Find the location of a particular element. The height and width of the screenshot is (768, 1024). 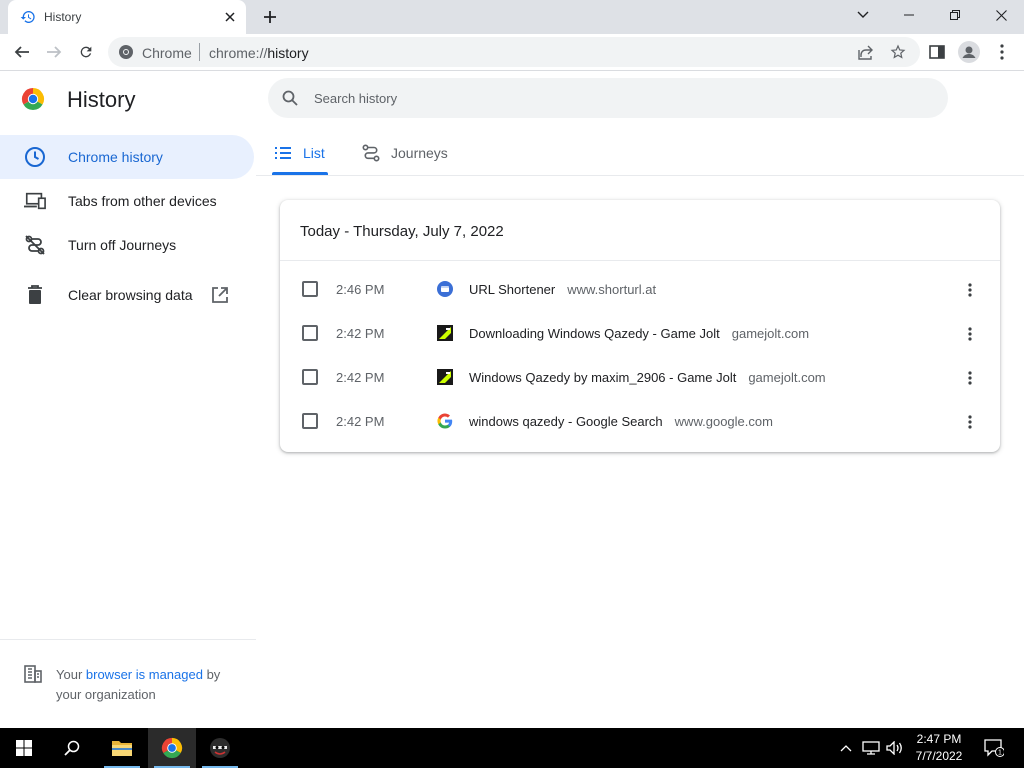

tab-title: History is located at coordinates (63, 17).